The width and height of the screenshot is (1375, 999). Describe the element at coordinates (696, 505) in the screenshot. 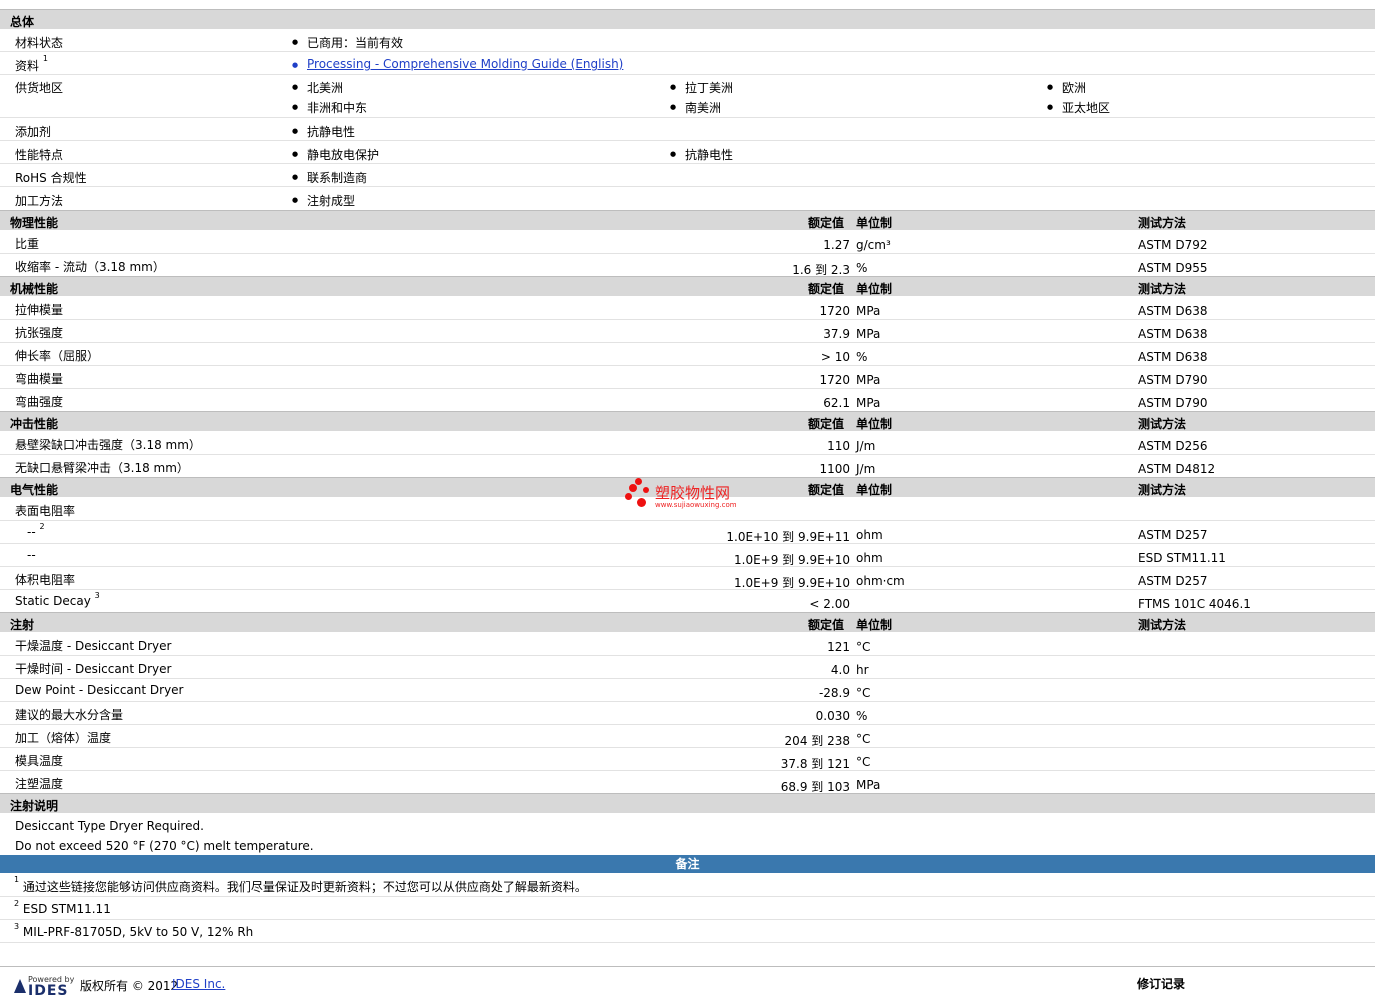

I see `watermark-url: www.sujiaowuxing.com` at that location.